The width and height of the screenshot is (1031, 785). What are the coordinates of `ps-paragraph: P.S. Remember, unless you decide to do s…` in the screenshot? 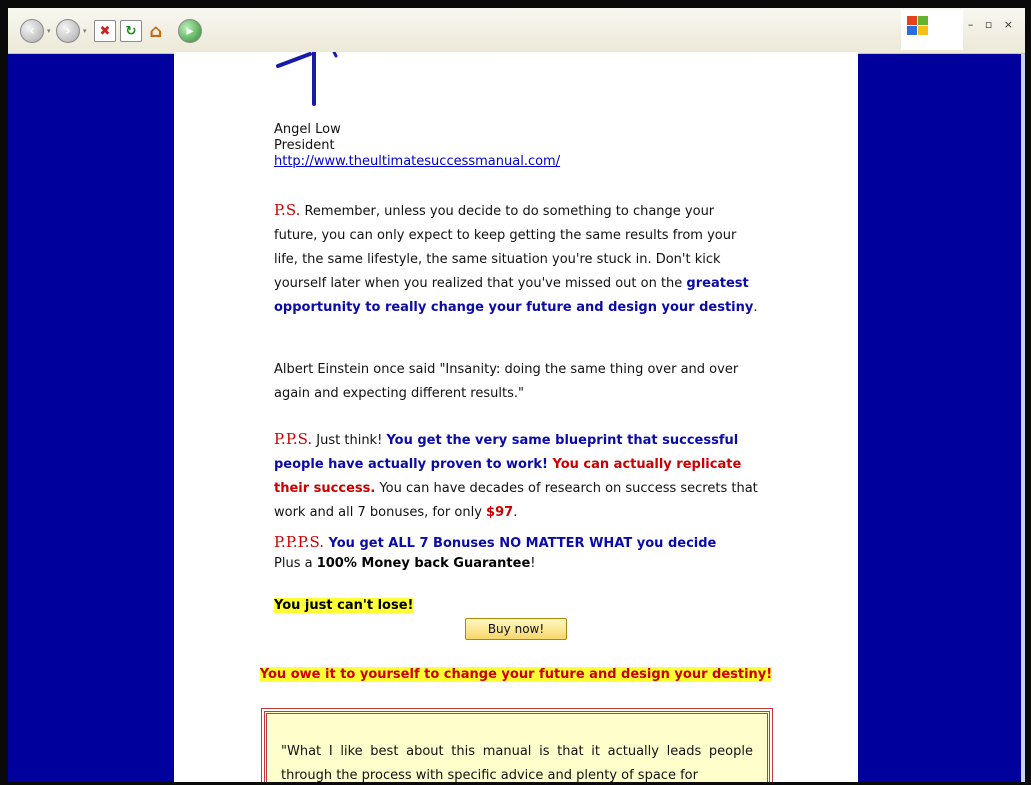 It's located at (517, 259).